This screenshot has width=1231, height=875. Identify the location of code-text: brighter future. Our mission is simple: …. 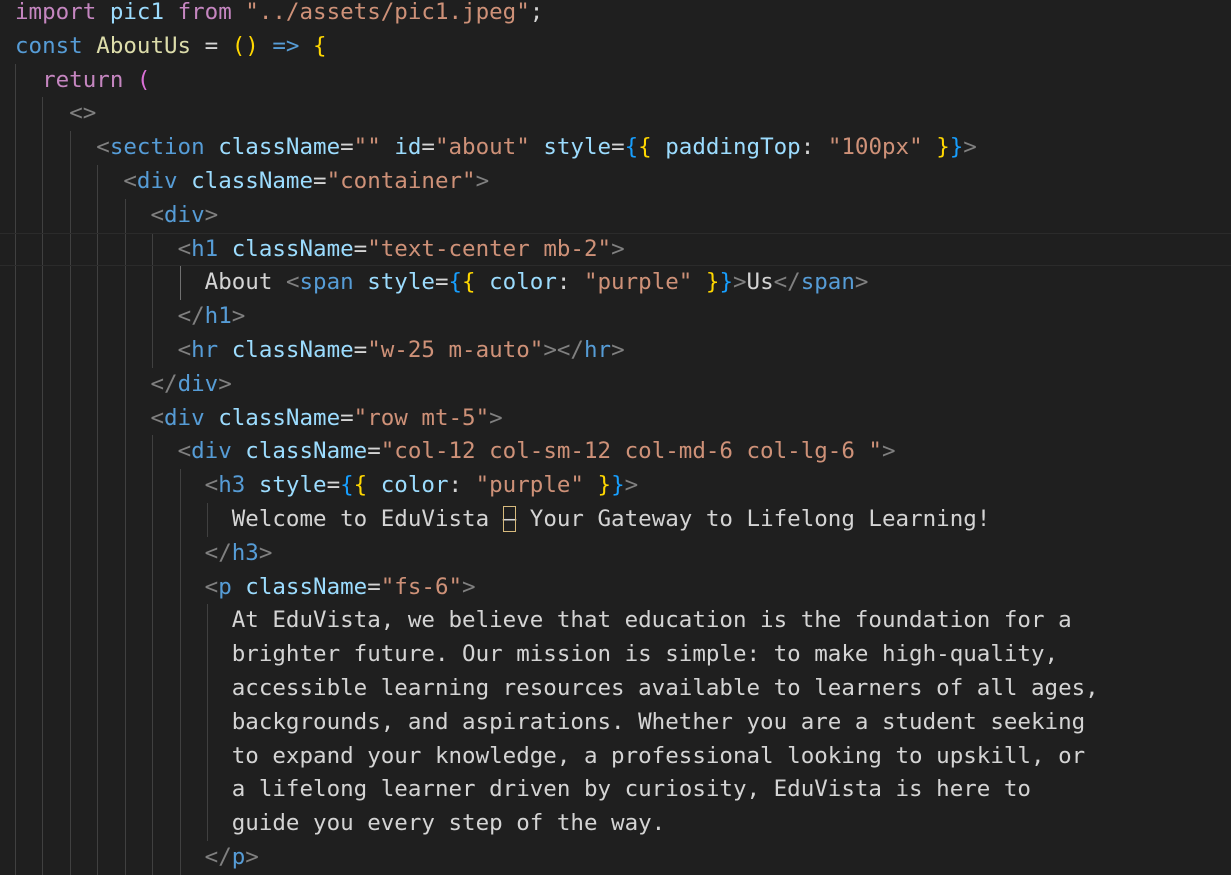
(536, 655).